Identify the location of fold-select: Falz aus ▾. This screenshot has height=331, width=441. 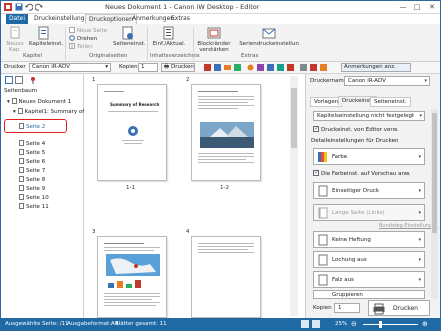
(369, 279).